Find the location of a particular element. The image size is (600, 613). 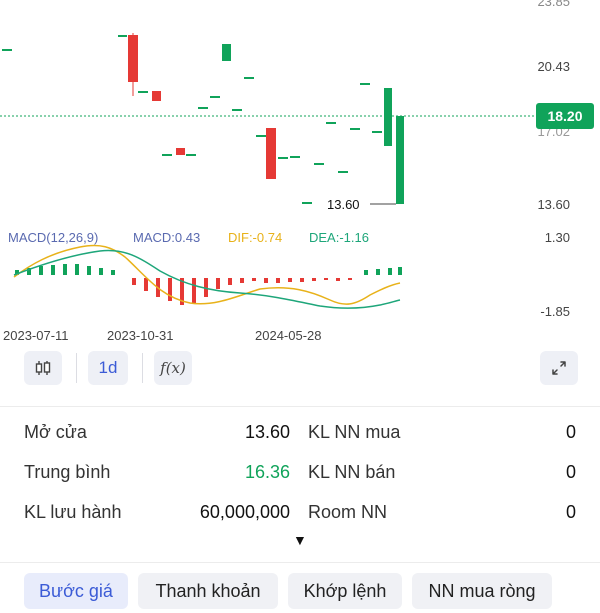

candlestick-icon is located at coordinates (43, 368).